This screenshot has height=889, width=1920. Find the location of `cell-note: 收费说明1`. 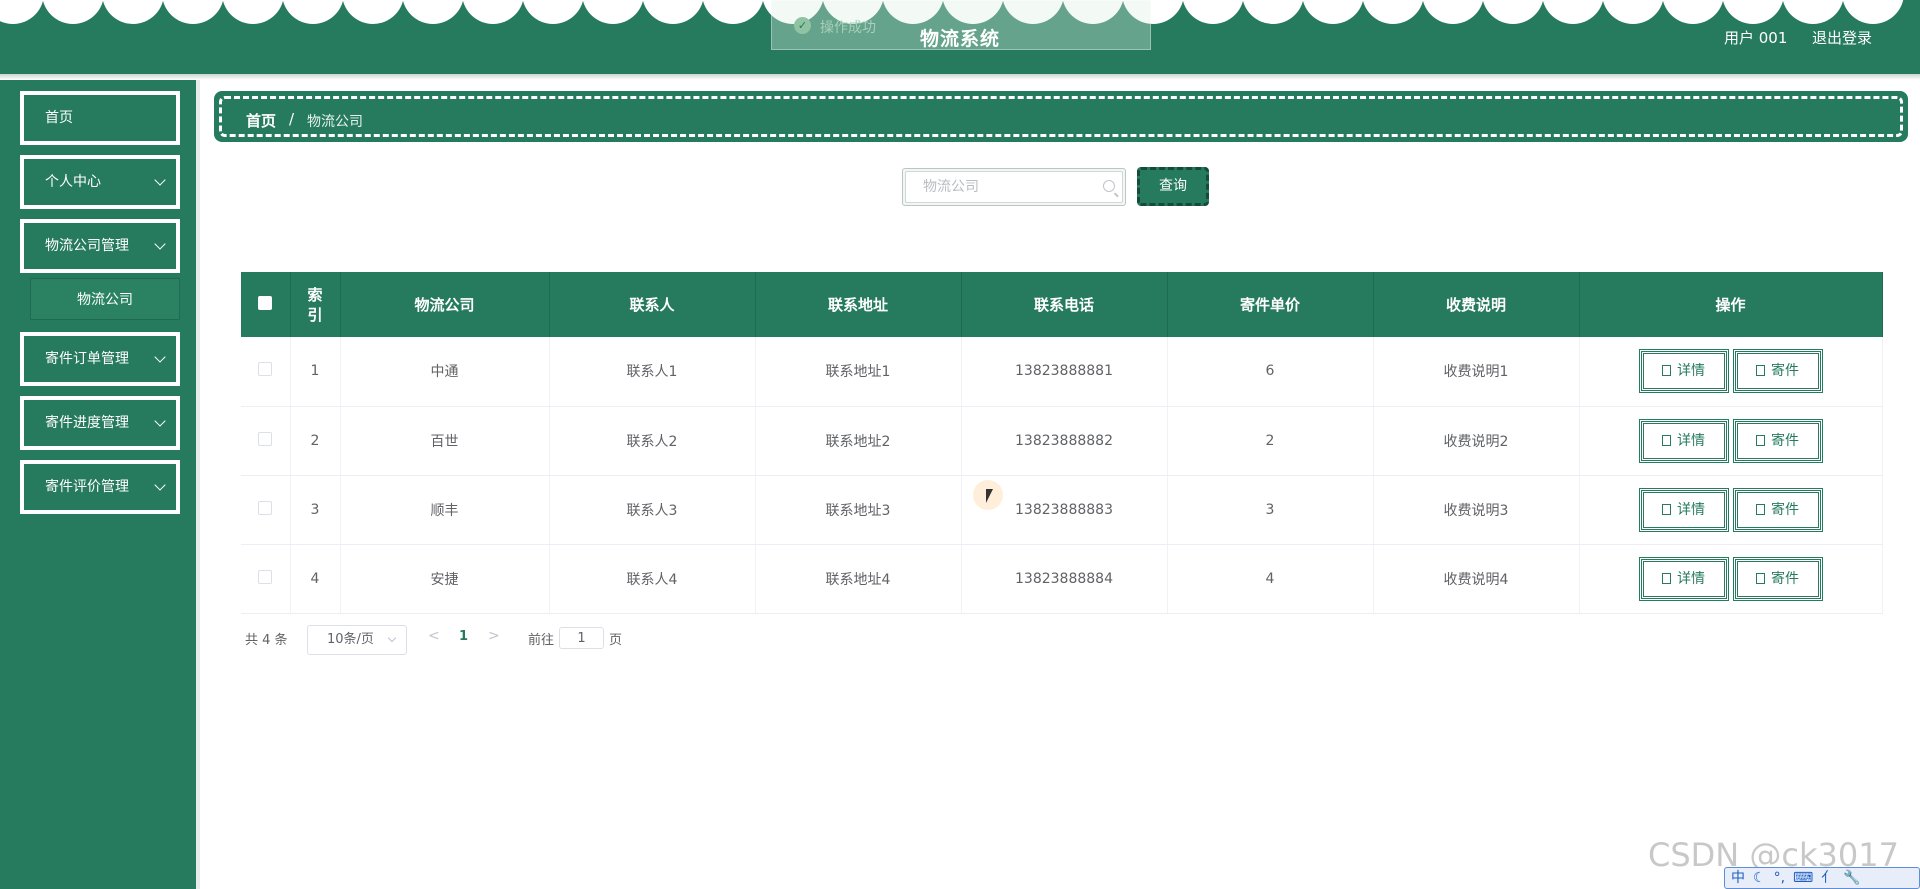

cell-note: 收费说明1 is located at coordinates (1476, 372).